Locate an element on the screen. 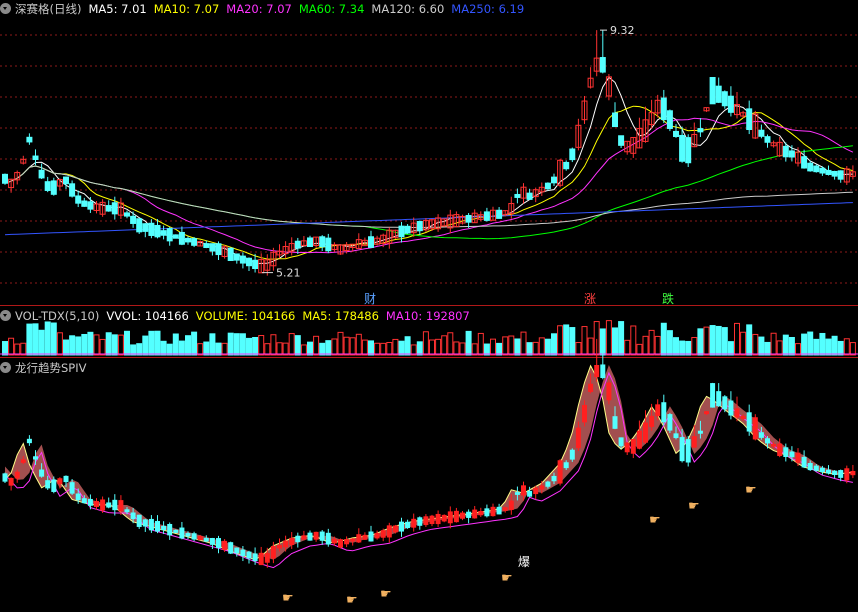 This screenshot has width=858, height=612. event-marker: 涨 is located at coordinates (590, 298).